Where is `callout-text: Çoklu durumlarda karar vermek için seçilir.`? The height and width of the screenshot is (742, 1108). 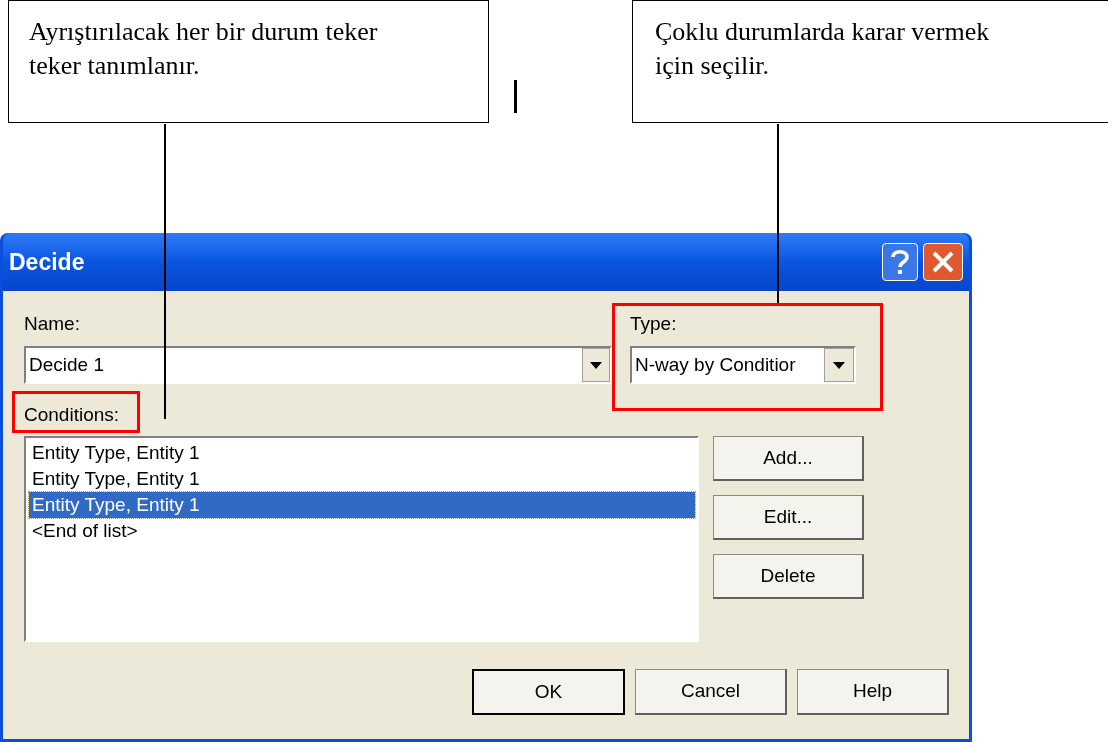
callout-text: Çoklu durumlarda karar vermek için seçilir. is located at coordinates (823, 49).